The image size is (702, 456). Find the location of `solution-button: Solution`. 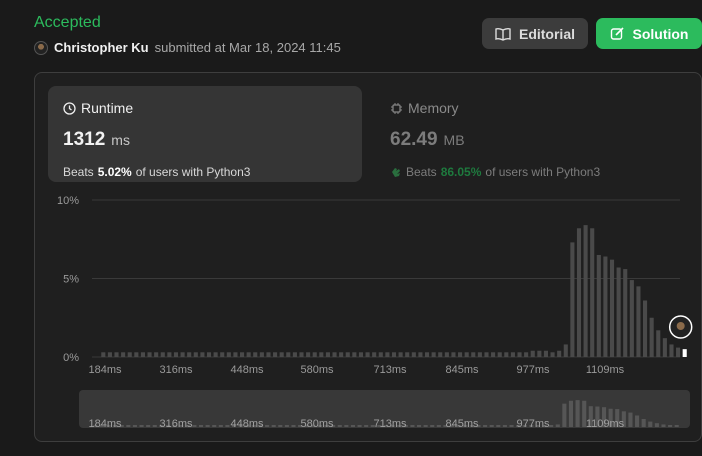

solution-button: Solution is located at coordinates (649, 33).